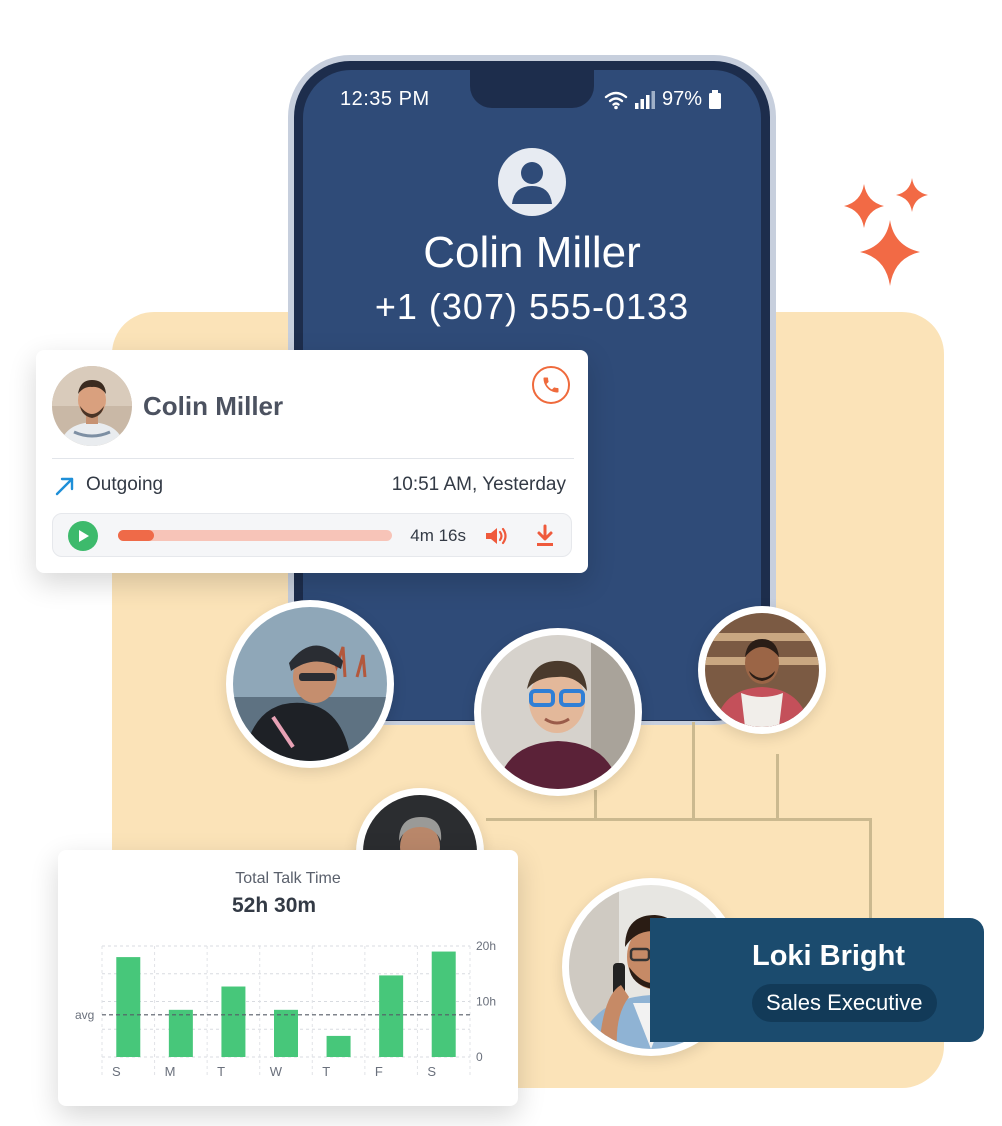  I want to click on profile-card, so click(817, 980).